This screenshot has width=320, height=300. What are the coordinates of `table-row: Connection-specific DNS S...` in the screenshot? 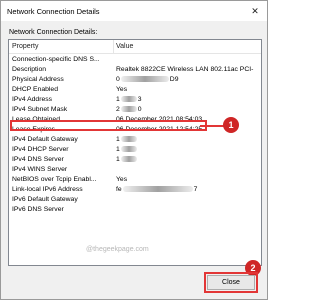 It's located at (135, 59).